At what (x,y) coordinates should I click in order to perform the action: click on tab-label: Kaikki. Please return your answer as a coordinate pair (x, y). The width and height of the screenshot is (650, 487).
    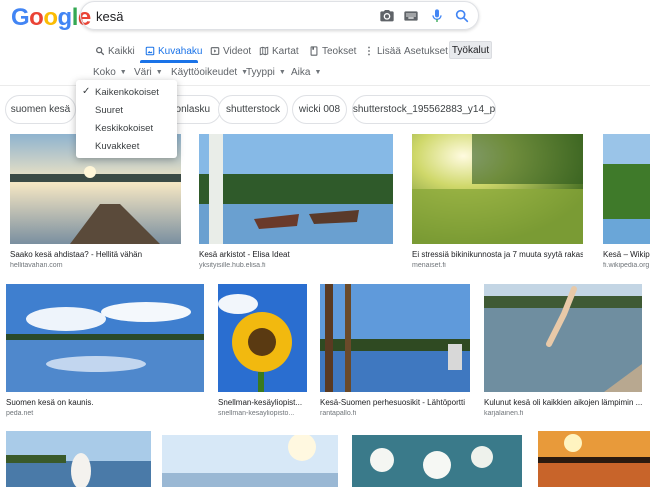
    Looking at the image, I should click on (121, 51).